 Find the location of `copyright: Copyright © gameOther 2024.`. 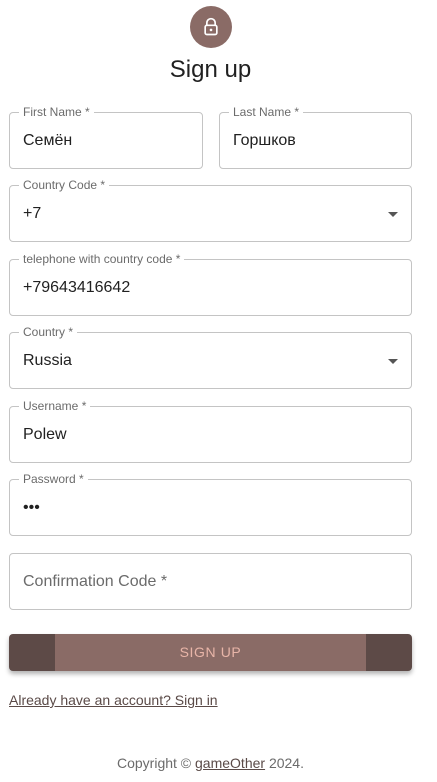

copyright: Copyright © gameOther 2024. is located at coordinates (210, 763).